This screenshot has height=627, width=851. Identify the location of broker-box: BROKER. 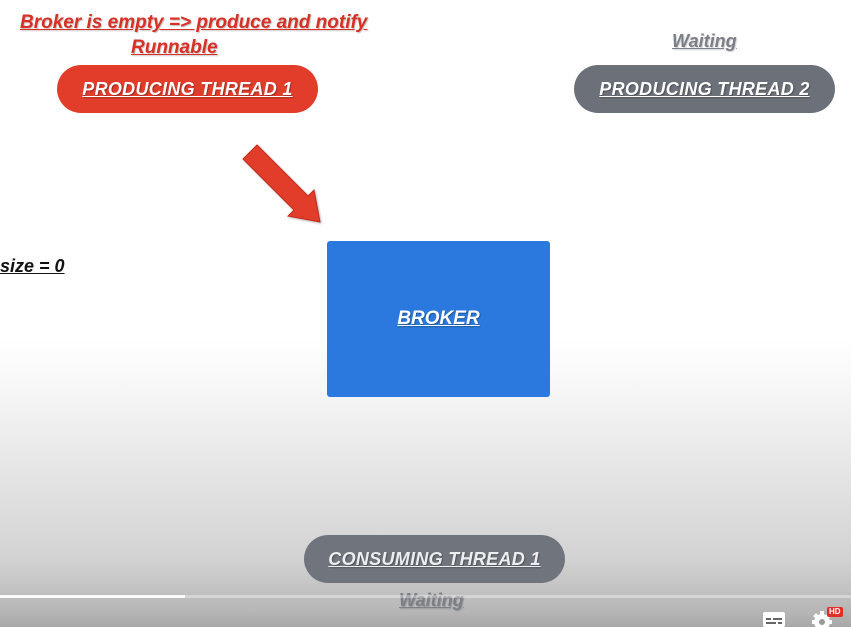
(438, 319).